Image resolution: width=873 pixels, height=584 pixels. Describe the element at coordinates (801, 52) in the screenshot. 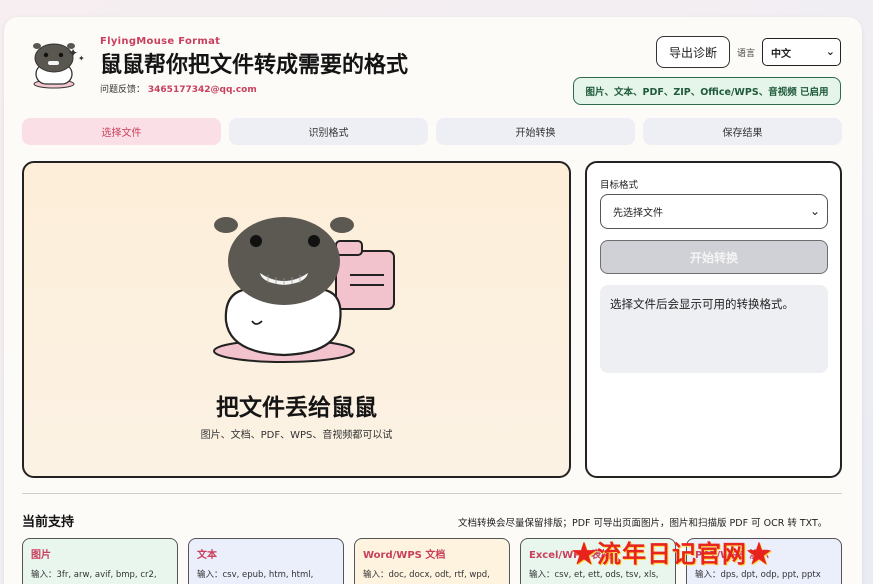

I see `language-select: 中文 ⌄` at that location.